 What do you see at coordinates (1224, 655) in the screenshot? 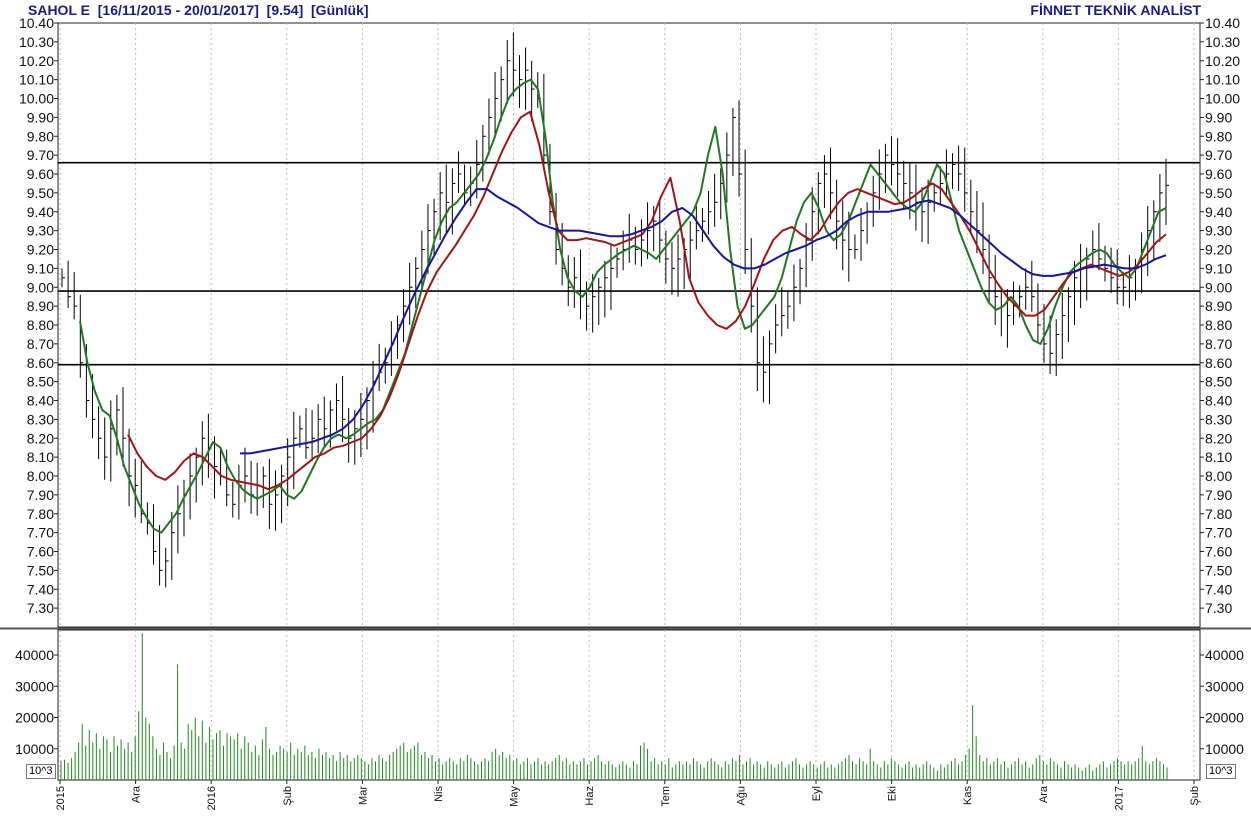
I see `volume-tick-label-right: 40000` at bounding box center [1224, 655].